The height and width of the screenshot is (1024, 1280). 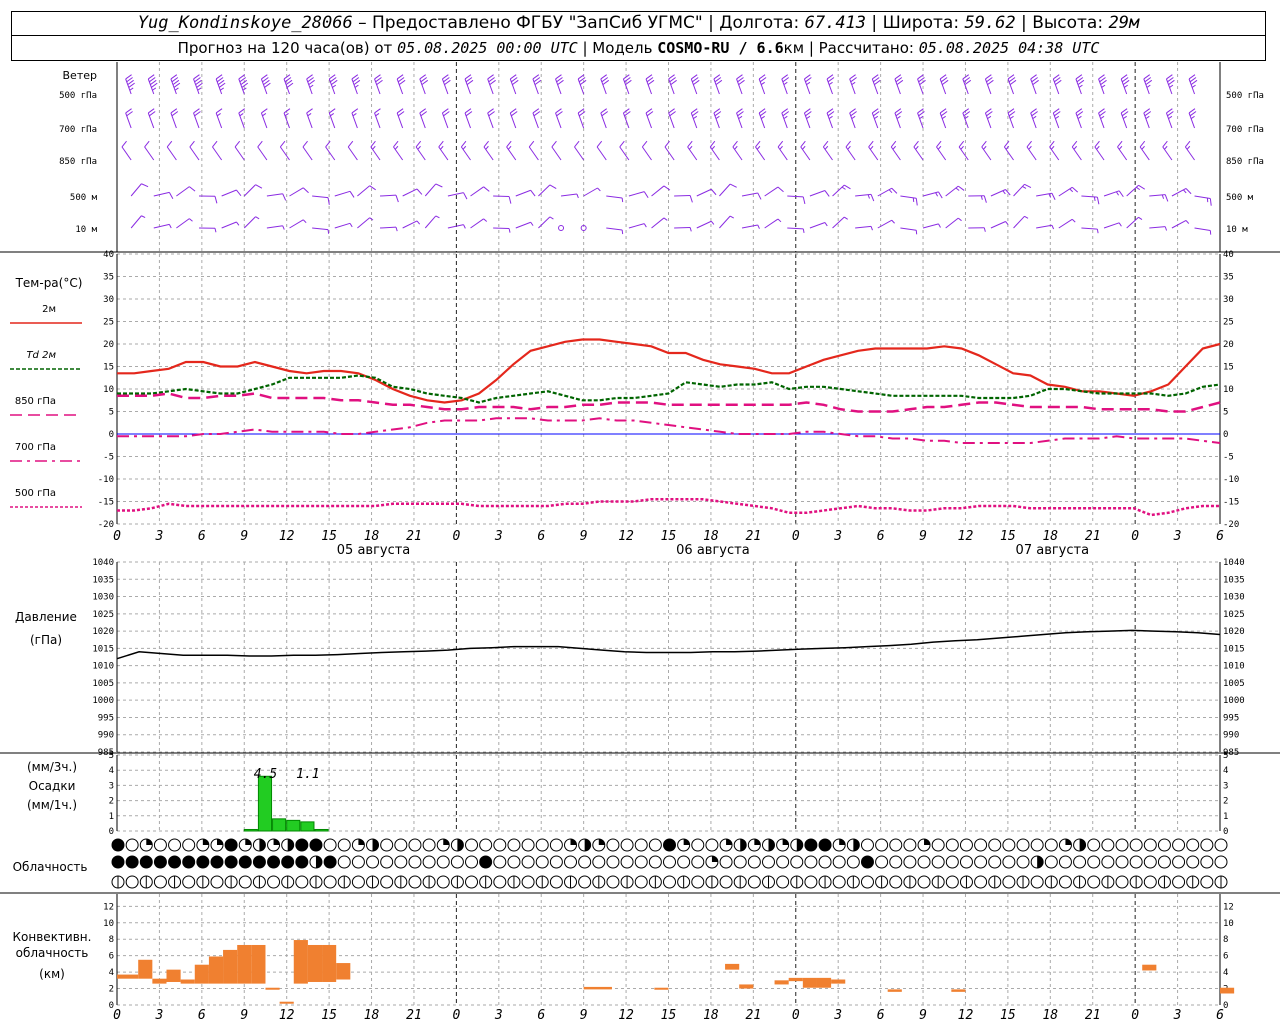 What do you see at coordinates (1234, 684) in the screenshot?
I see `pressure-y-tick-right: 1005` at bounding box center [1234, 684].